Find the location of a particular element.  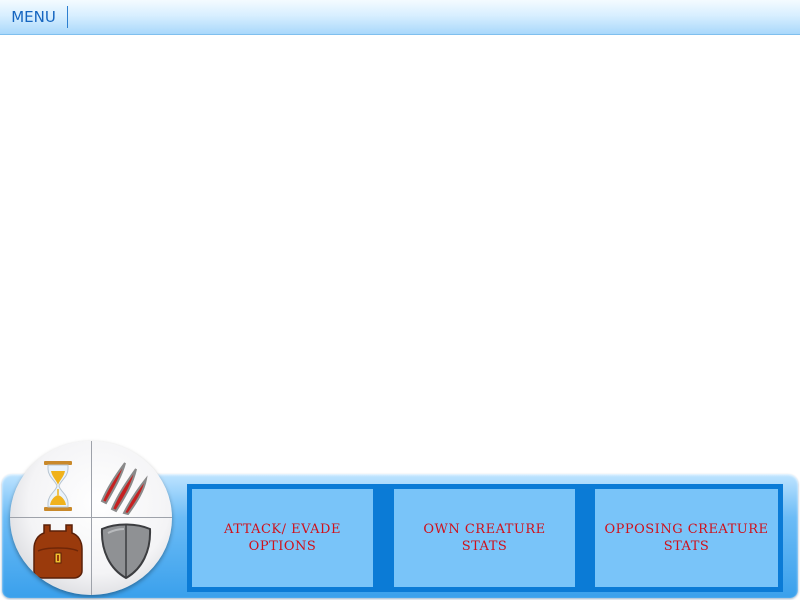

opposing-creature-stats-label: OPPOSING CREATURE STATS is located at coordinates (686, 538).